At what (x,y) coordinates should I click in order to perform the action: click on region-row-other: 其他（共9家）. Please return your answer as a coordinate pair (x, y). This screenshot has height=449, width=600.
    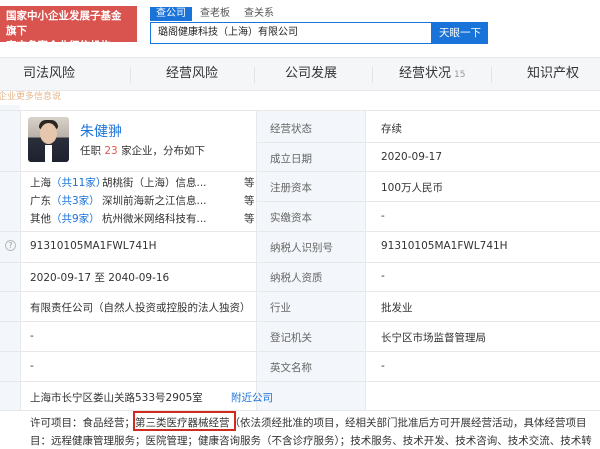
    Looking at the image, I should click on (65, 218).